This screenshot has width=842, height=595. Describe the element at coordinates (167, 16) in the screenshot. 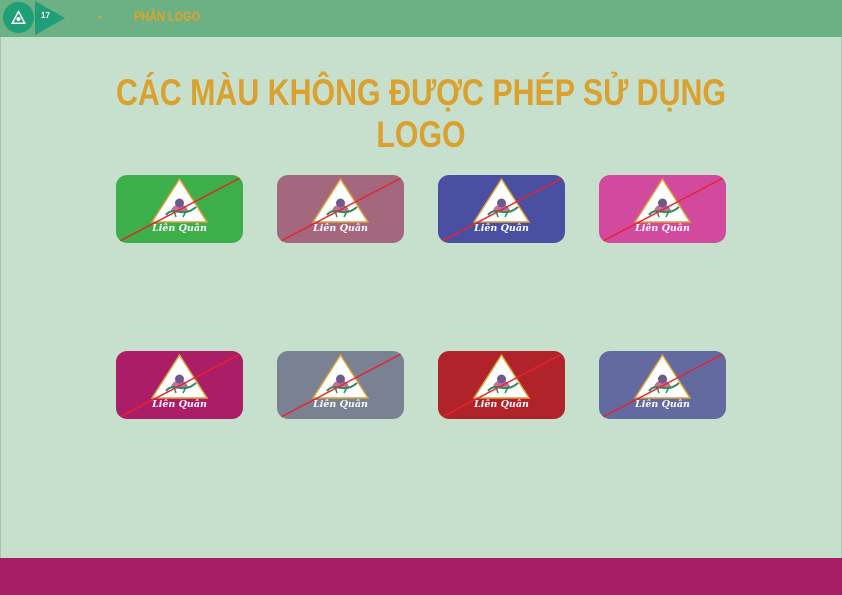

I see `section-label: PHẦN LOGO` at that location.